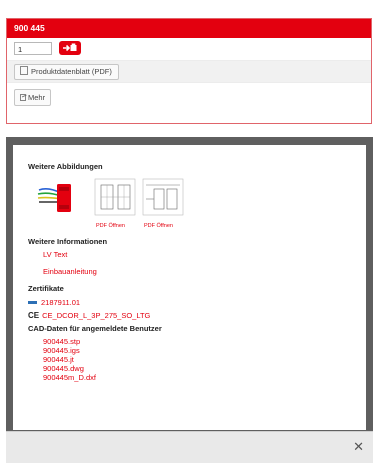 Image resolution: width=382 pixels, height=466 pixels. What do you see at coordinates (189, 49) in the screenshot?
I see `quantity-row: 1` at bounding box center [189, 49].